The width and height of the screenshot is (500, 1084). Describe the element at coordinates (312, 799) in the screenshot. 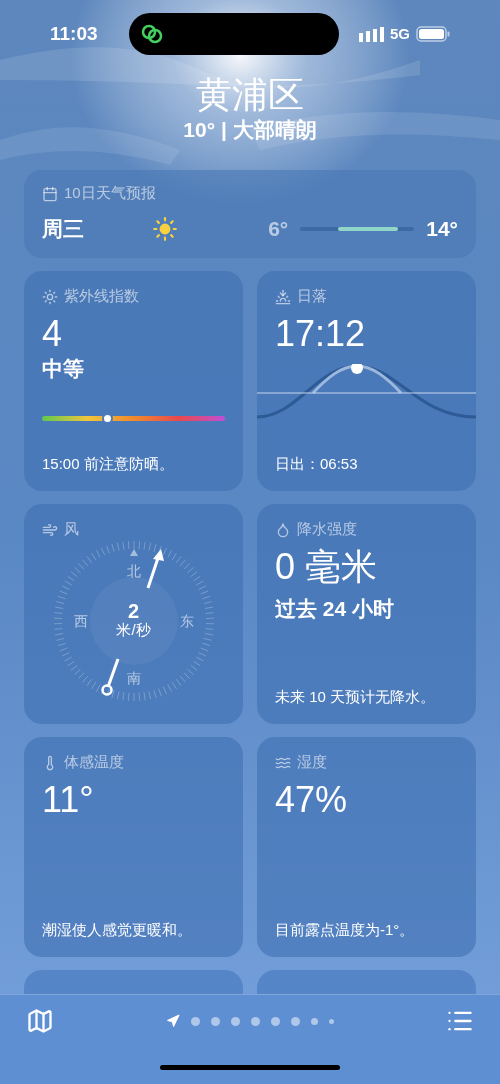

I see `humidity-value: 47%` at that location.